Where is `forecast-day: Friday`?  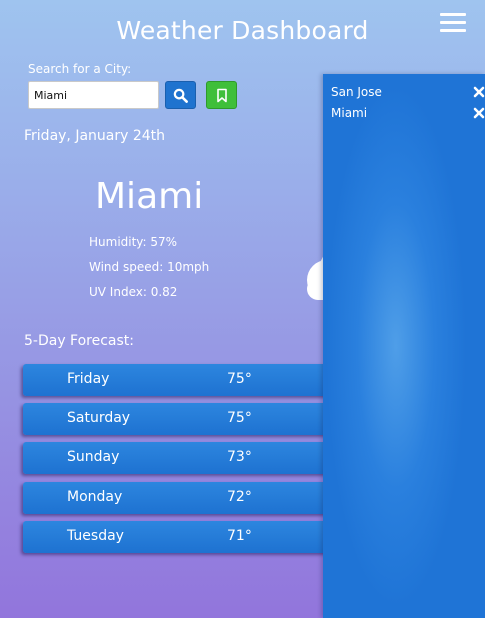 forecast-day: Friday is located at coordinates (88, 379).